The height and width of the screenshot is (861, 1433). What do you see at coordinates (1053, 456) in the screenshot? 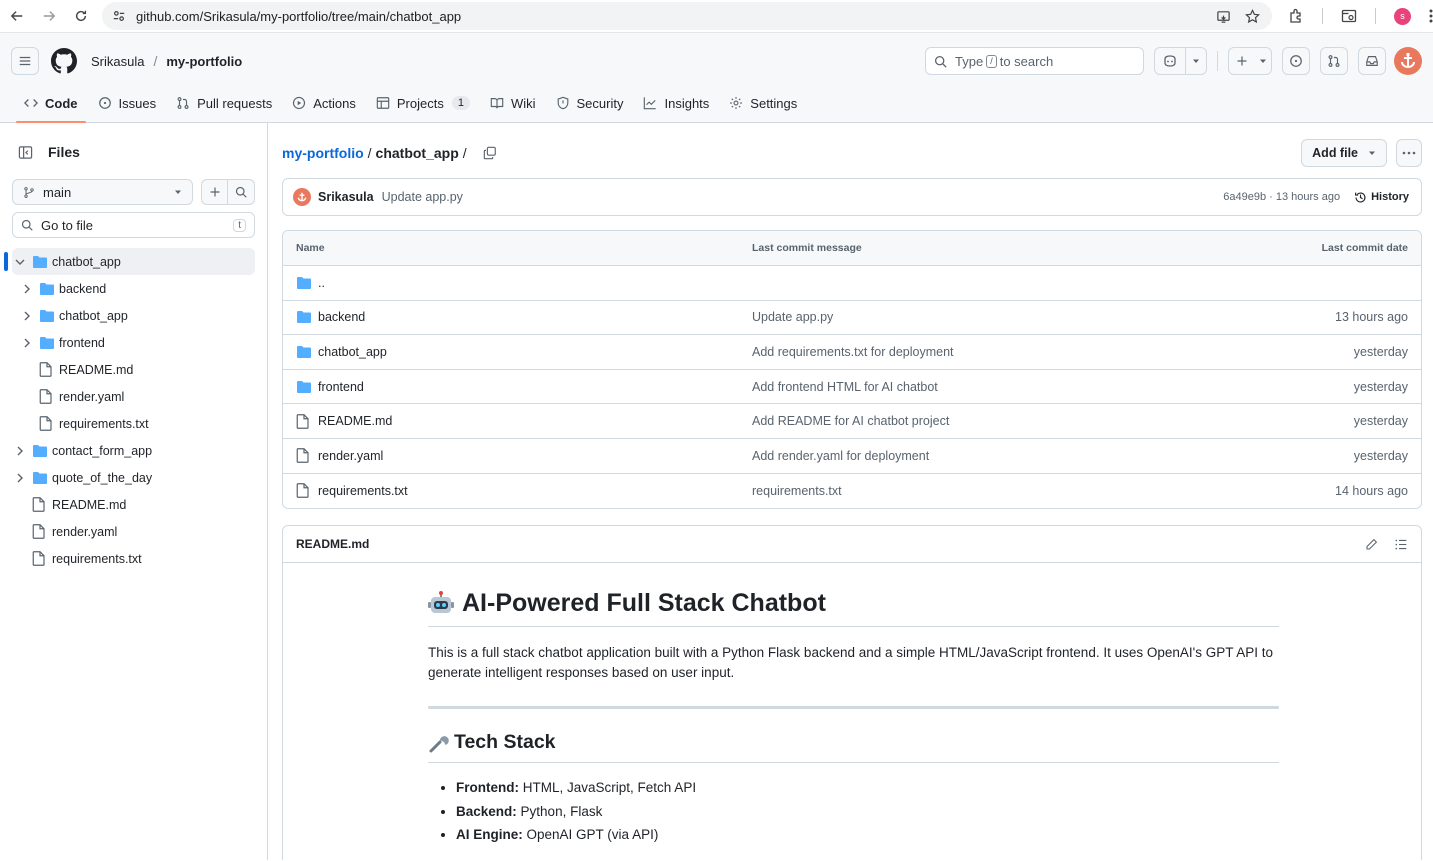
I see `file-commit-message: Add render.yaml for deployment` at bounding box center [1053, 456].